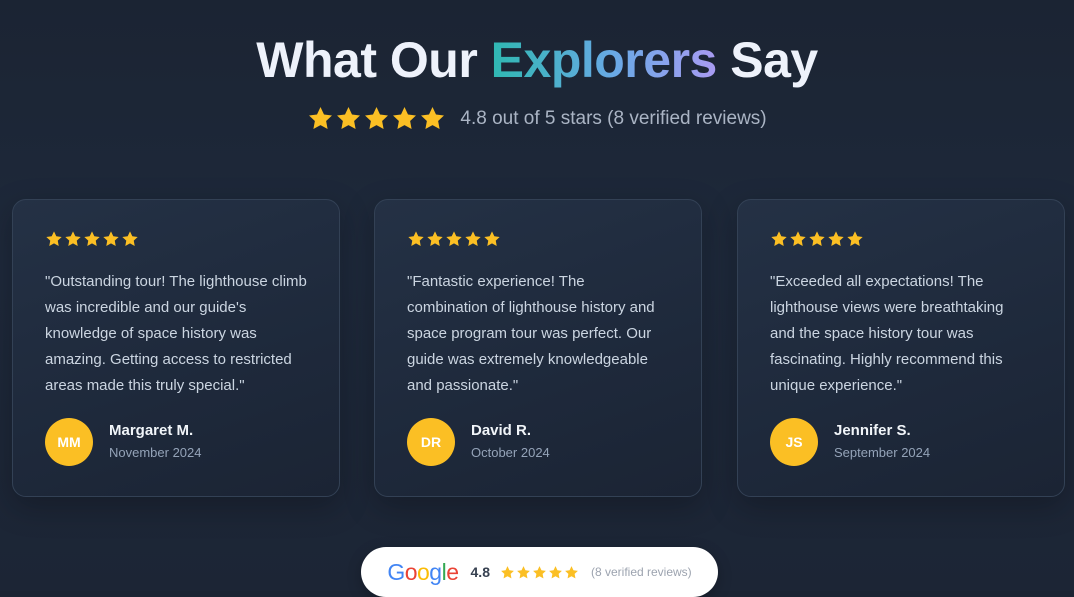 The height and width of the screenshot is (597, 1074). I want to click on google-review-count: (8 verified reviews), so click(641, 572).